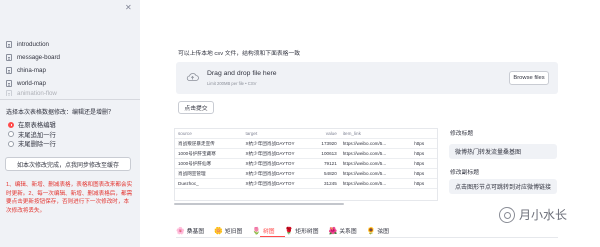 The image size is (600, 247). I want to click on watermark-logo-icon, so click(507, 214).